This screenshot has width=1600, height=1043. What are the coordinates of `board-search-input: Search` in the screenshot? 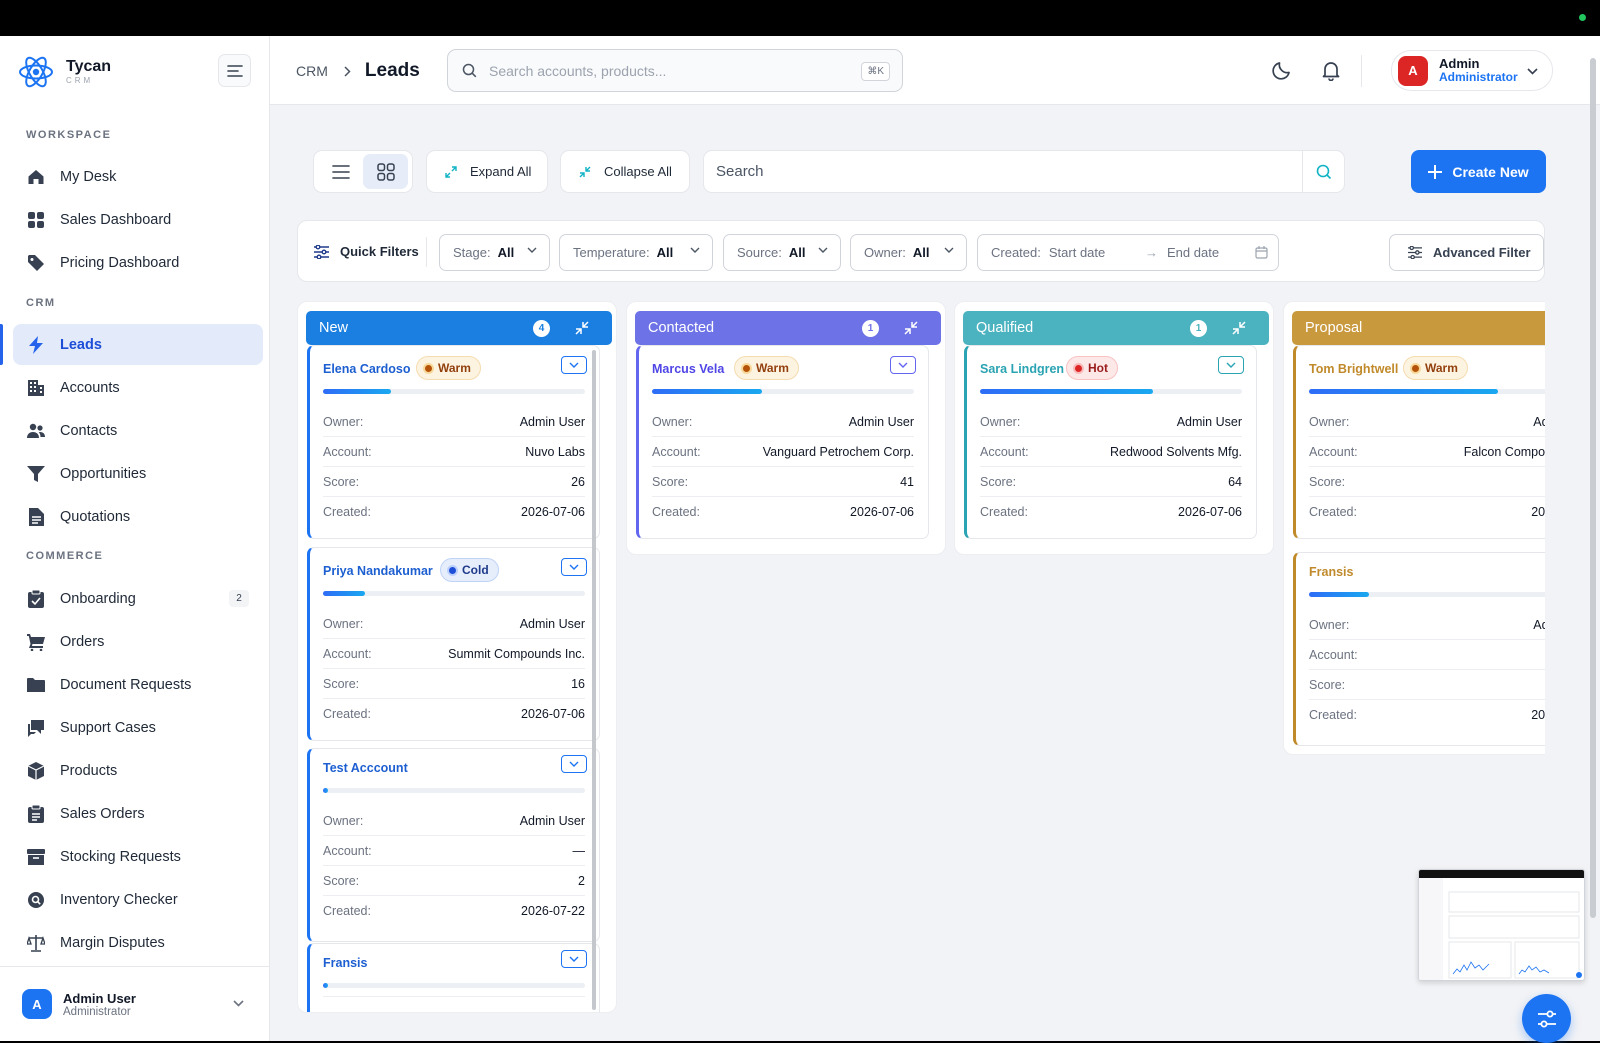 It's located at (1024, 171).